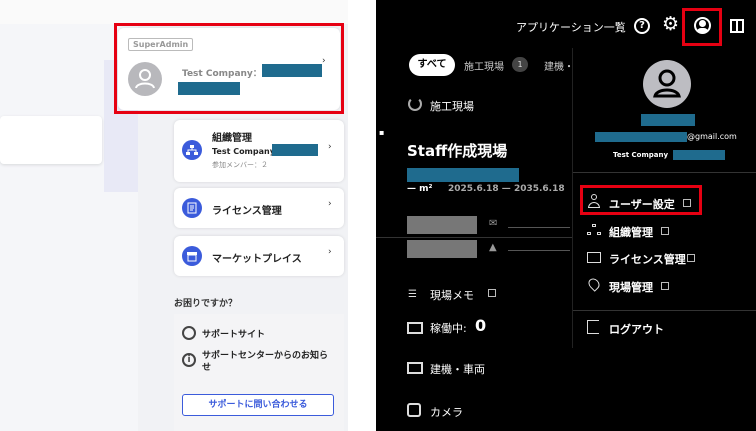 The width and height of the screenshot is (756, 431). Describe the element at coordinates (189, 333) in the screenshot. I see `support-site-icon` at that location.